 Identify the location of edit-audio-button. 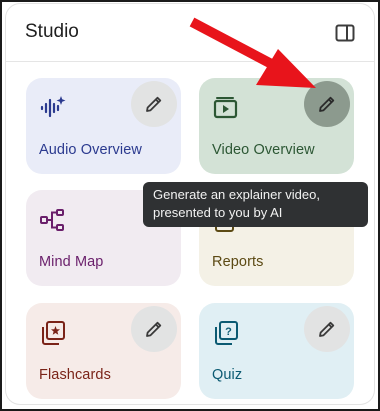
(154, 104).